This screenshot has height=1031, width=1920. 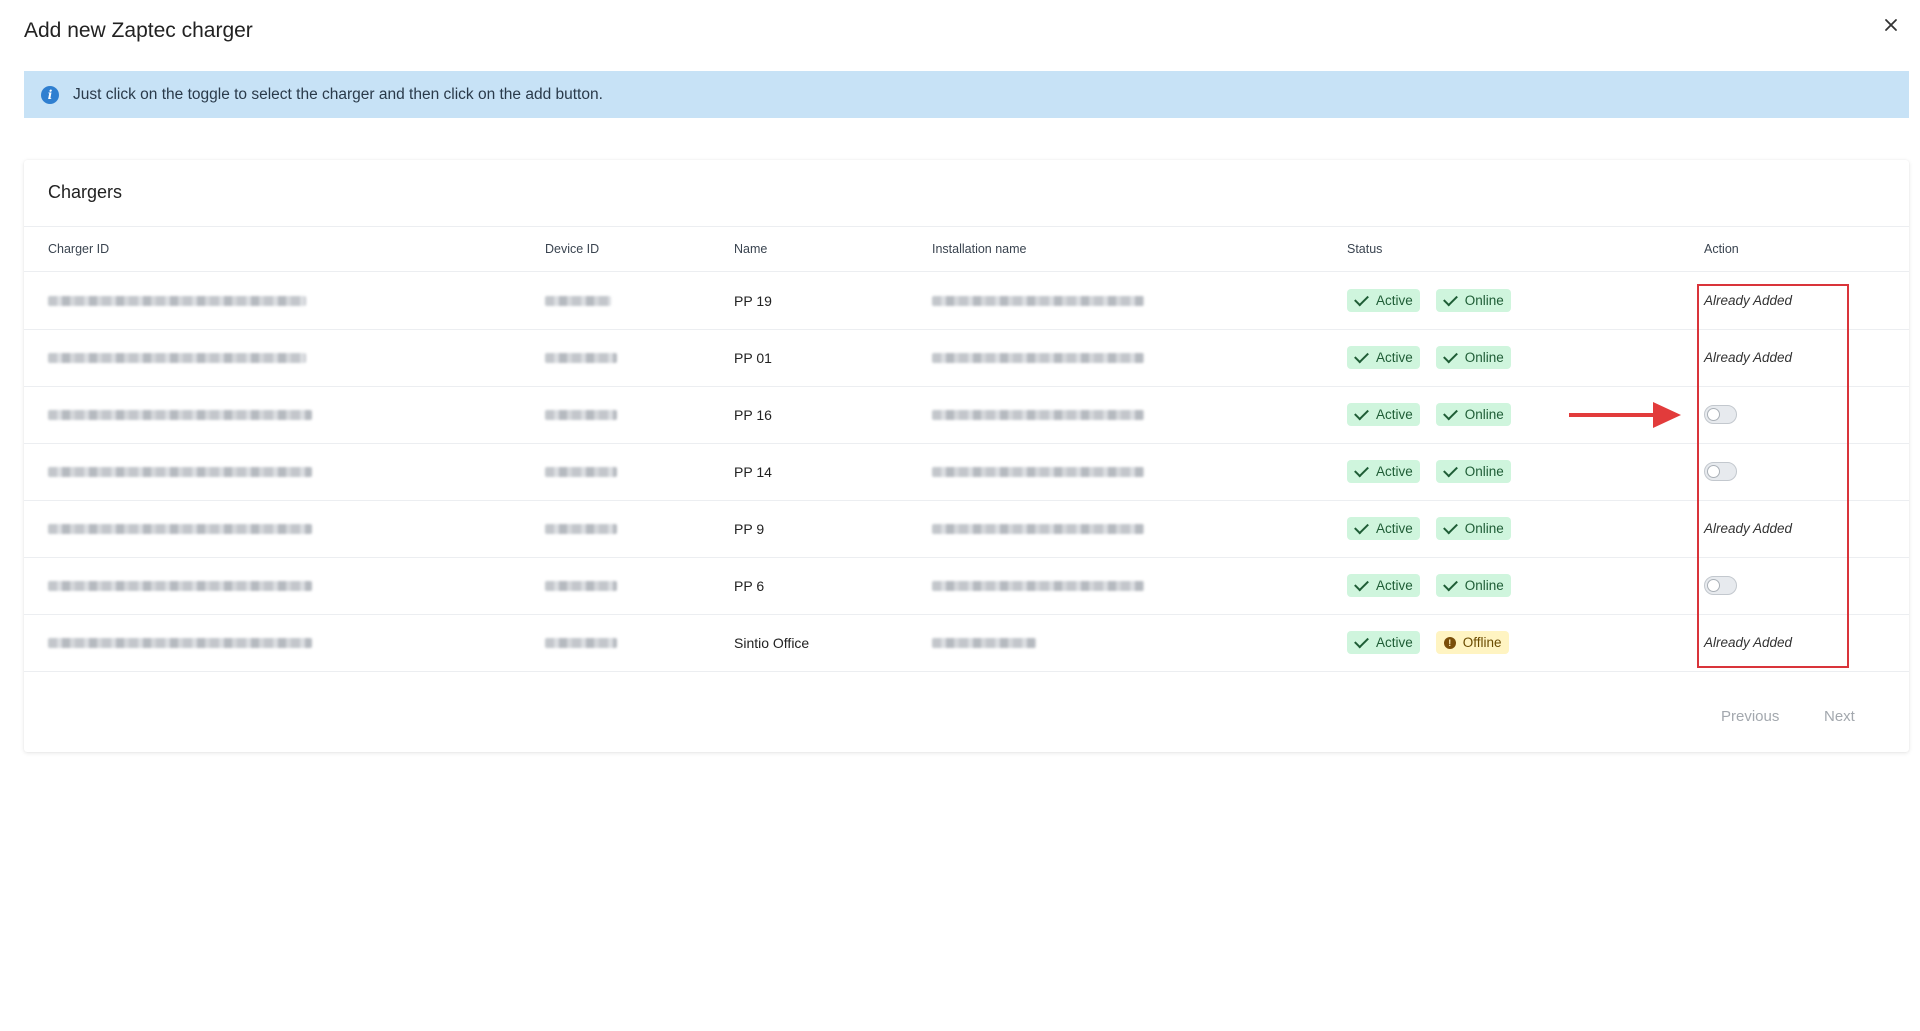 I want to click on warning-icon: !, so click(x=1449, y=642).